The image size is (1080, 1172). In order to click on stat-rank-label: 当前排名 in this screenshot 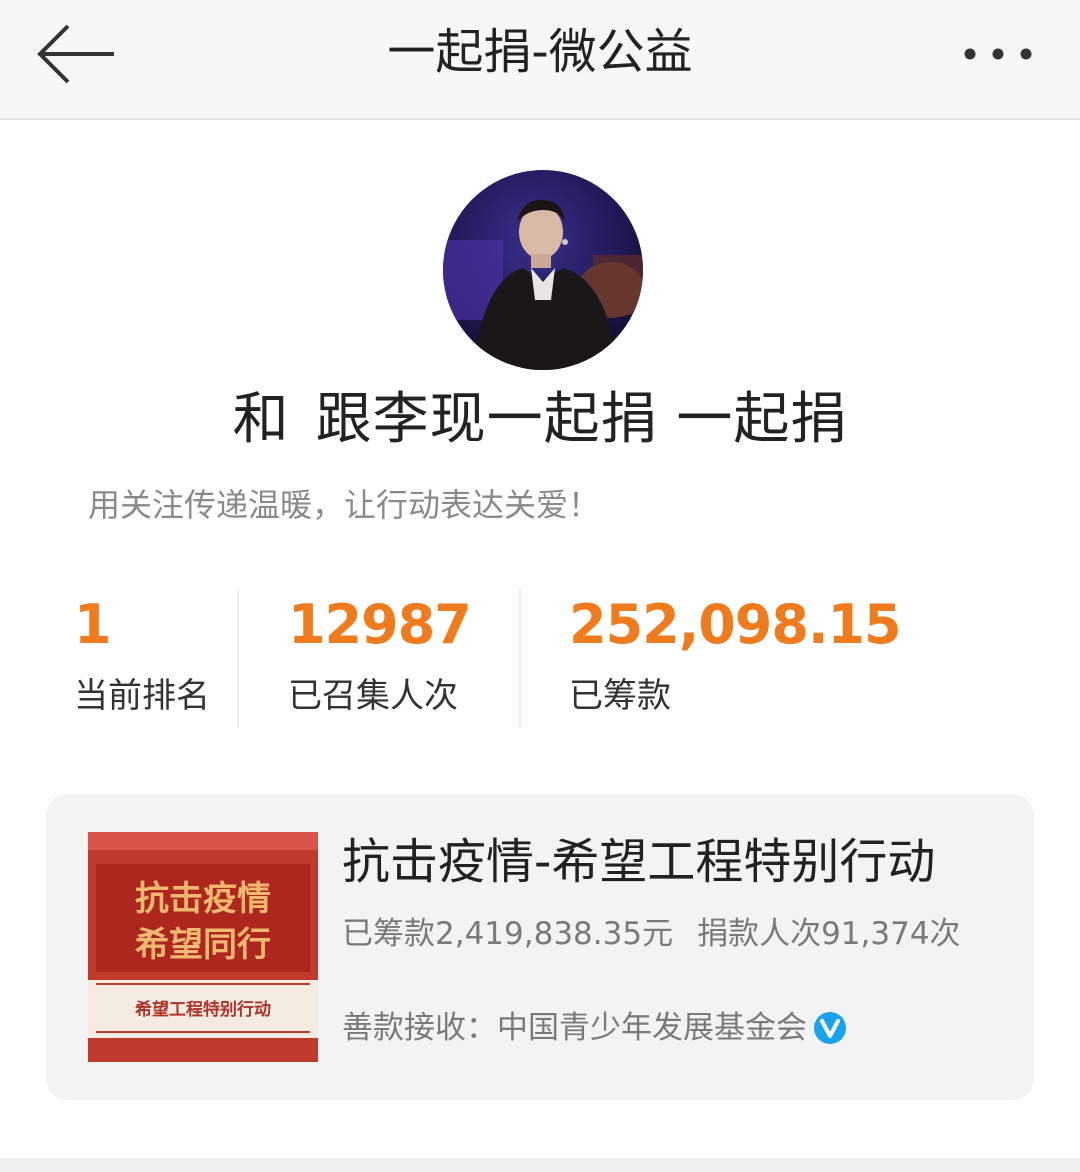, I will do `click(142, 696)`.